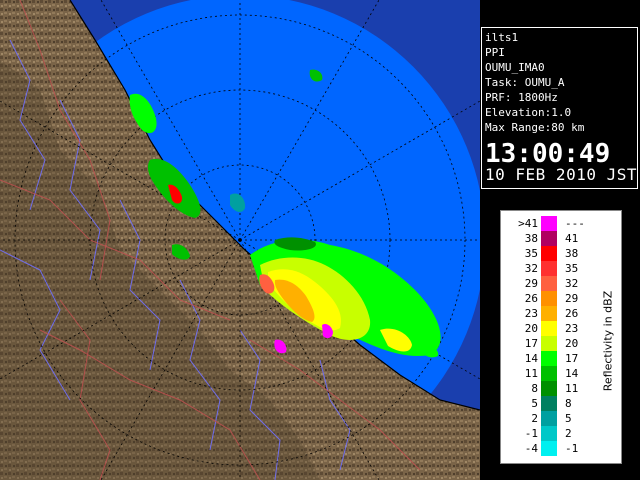  I want to click on scan-date: 10 FEB 2010 JST, so click(561, 174).